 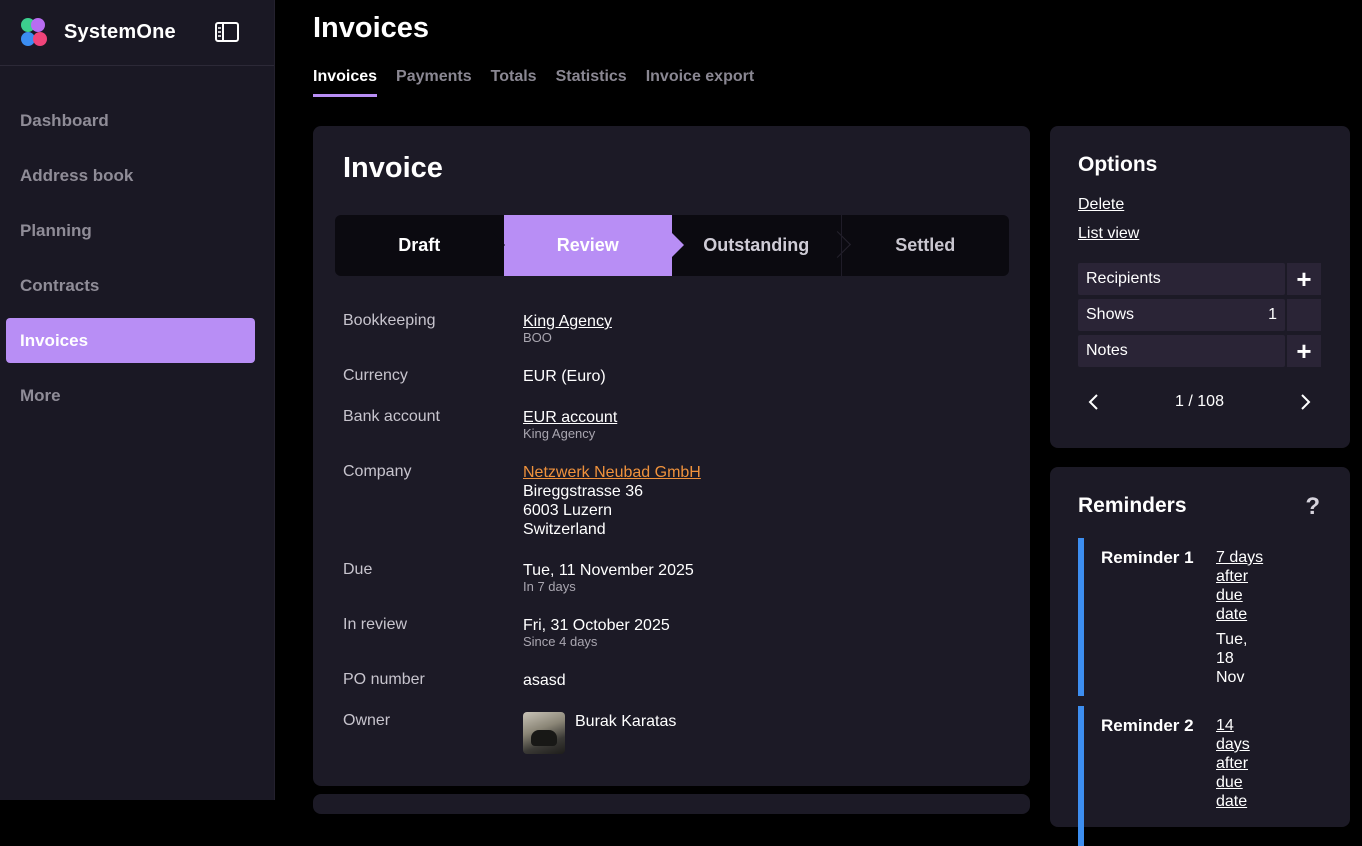 I want to click on reminder-date: Tue, 18 Nov, so click(x=1246, y=658).